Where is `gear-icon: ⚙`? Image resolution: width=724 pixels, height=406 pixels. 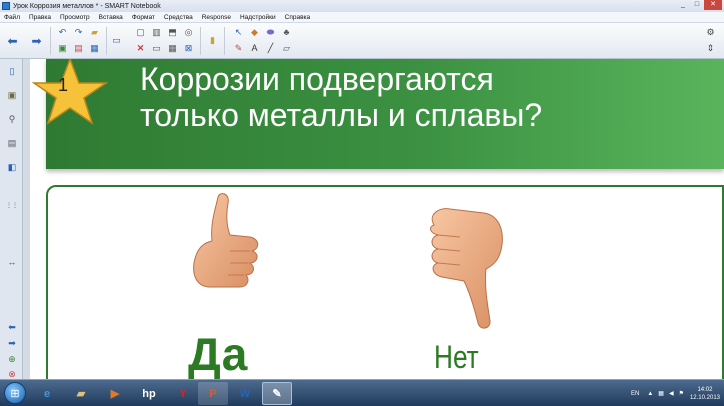 gear-icon: ⚙ is located at coordinates (710, 32).